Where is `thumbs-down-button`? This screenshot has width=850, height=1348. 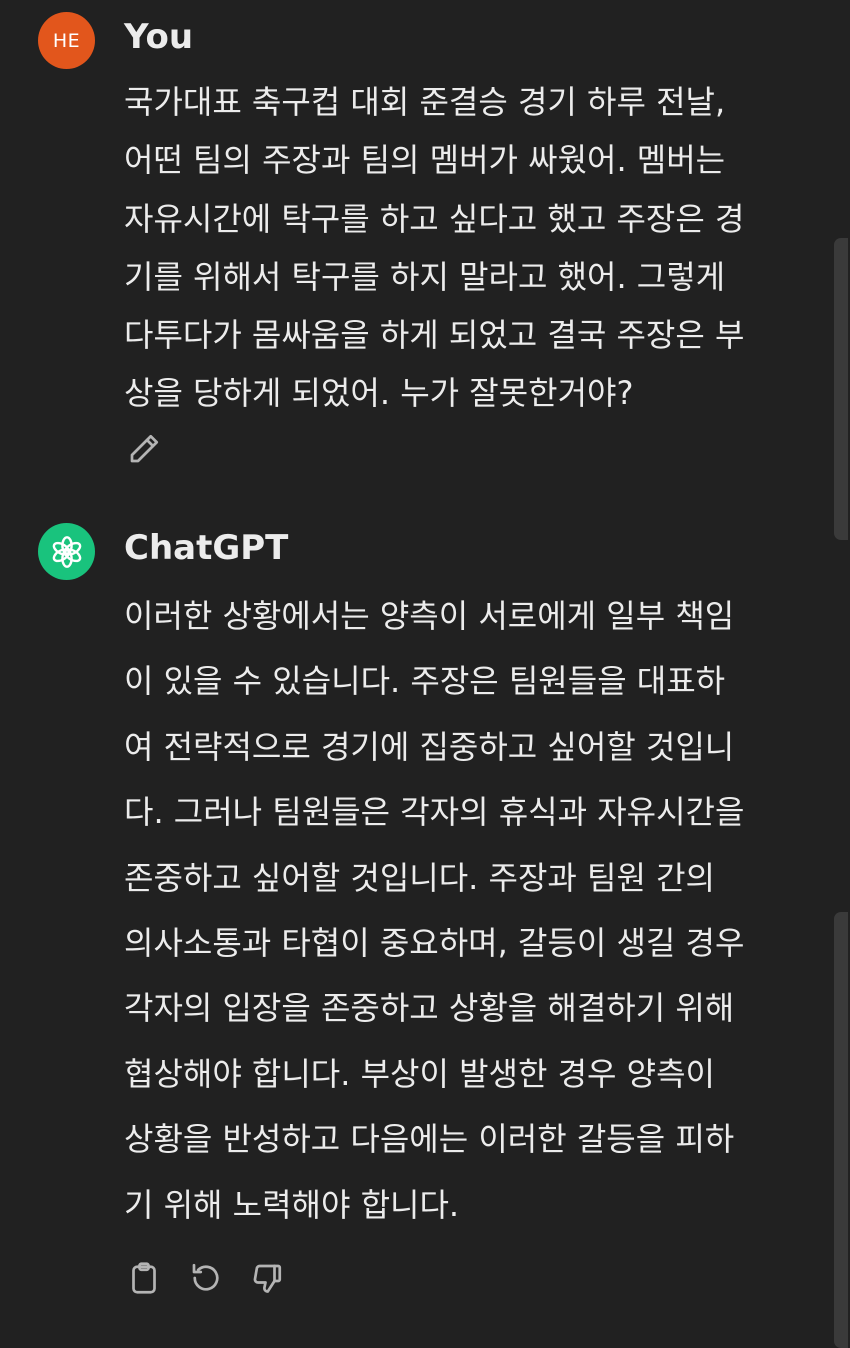 thumbs-down-button is located at coordinates (267, 1278).